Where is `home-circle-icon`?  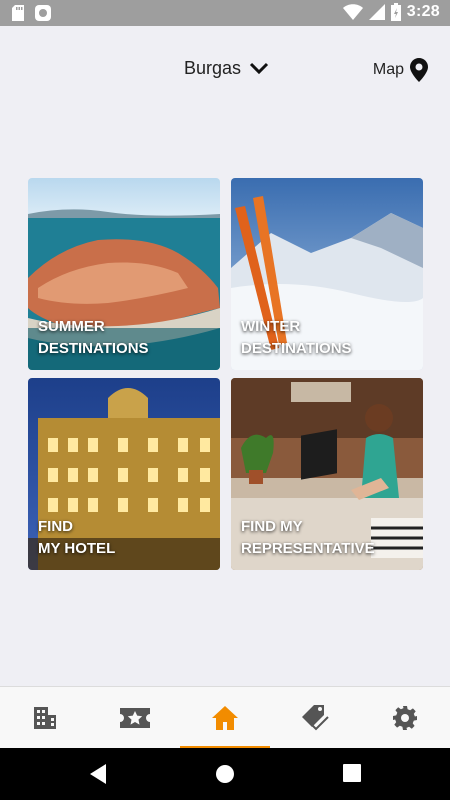
home-circle-icon is located at coordinates (225, 774).